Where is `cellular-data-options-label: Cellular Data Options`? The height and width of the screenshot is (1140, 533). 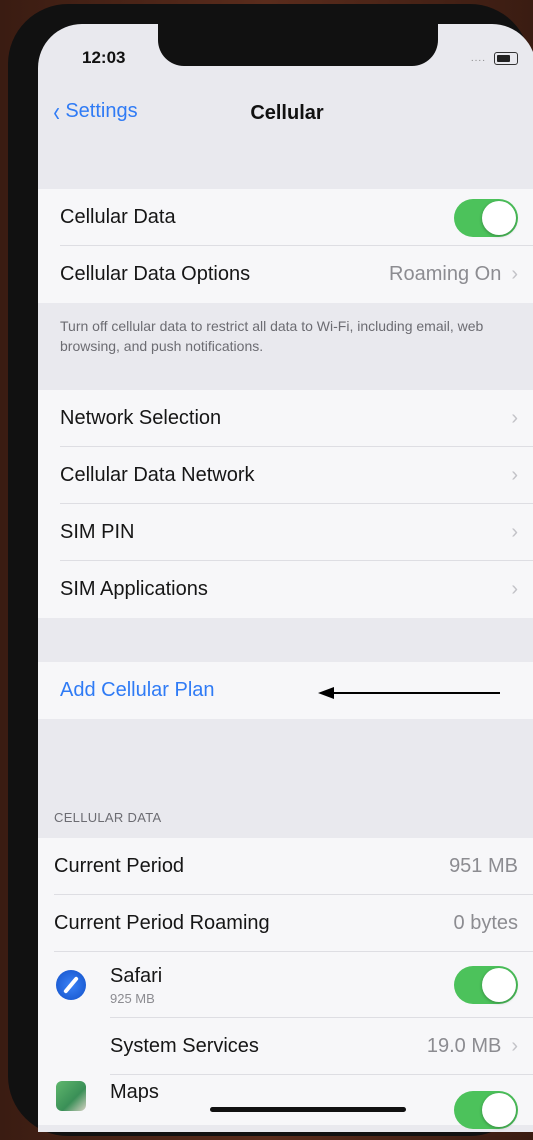
cellular-data-options-label: Cellular Data Options is located at coordinates (155, 274).